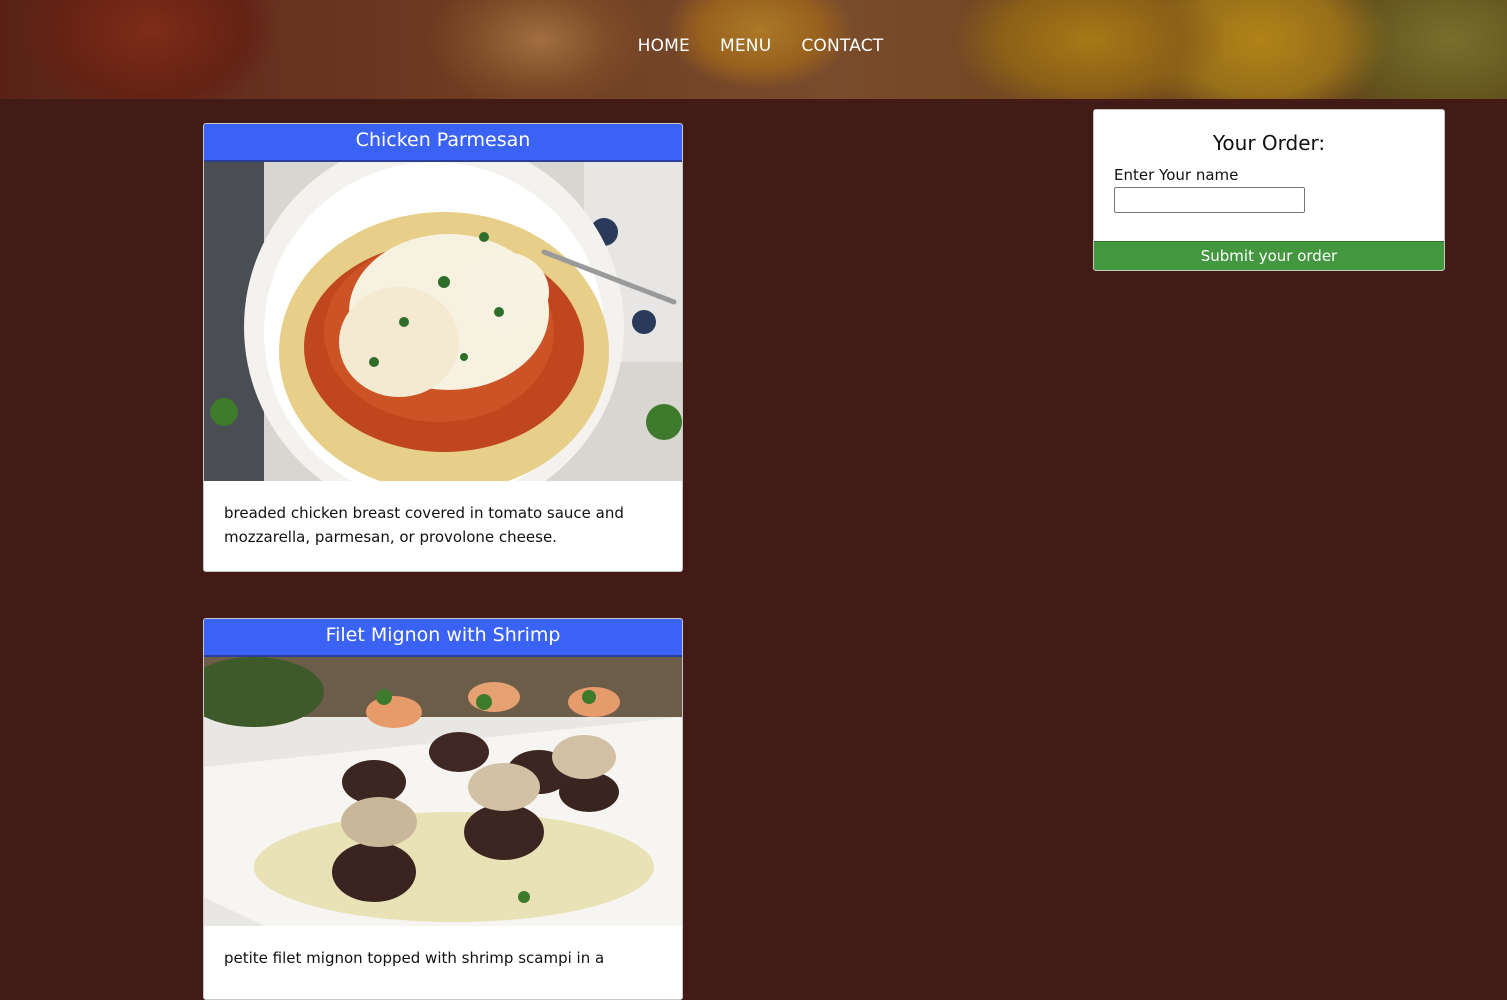  I want to click on nav-contact-link: CONTACT, so click(842, 46).